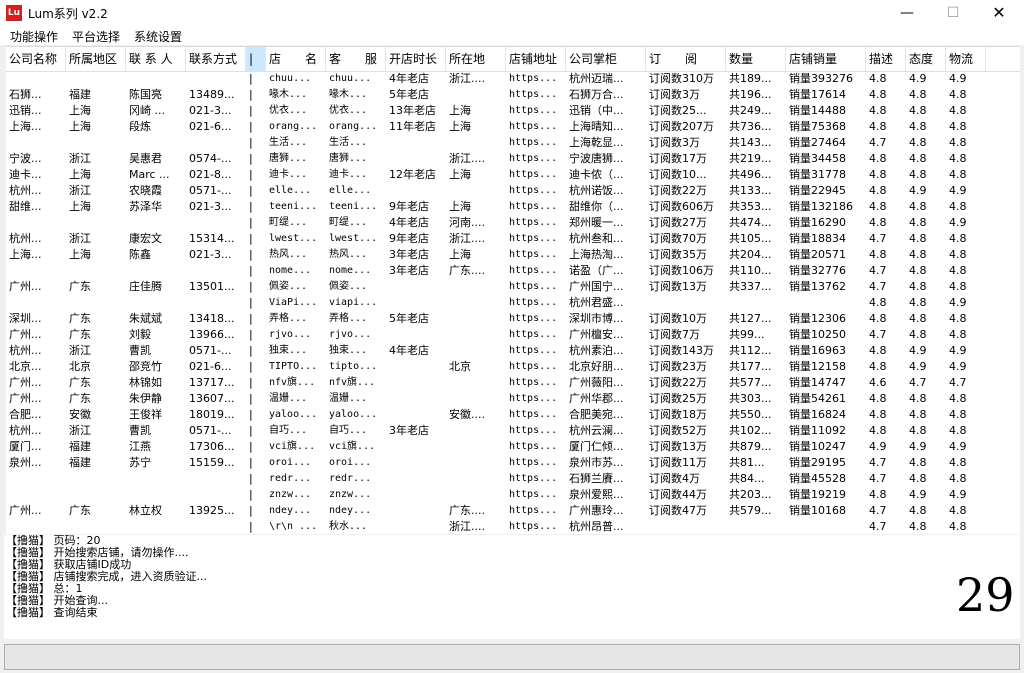 Image resolution: width=1024 pixels, height=673 pixels. I want to click on maximize-button: ☐, so click(953, 13).